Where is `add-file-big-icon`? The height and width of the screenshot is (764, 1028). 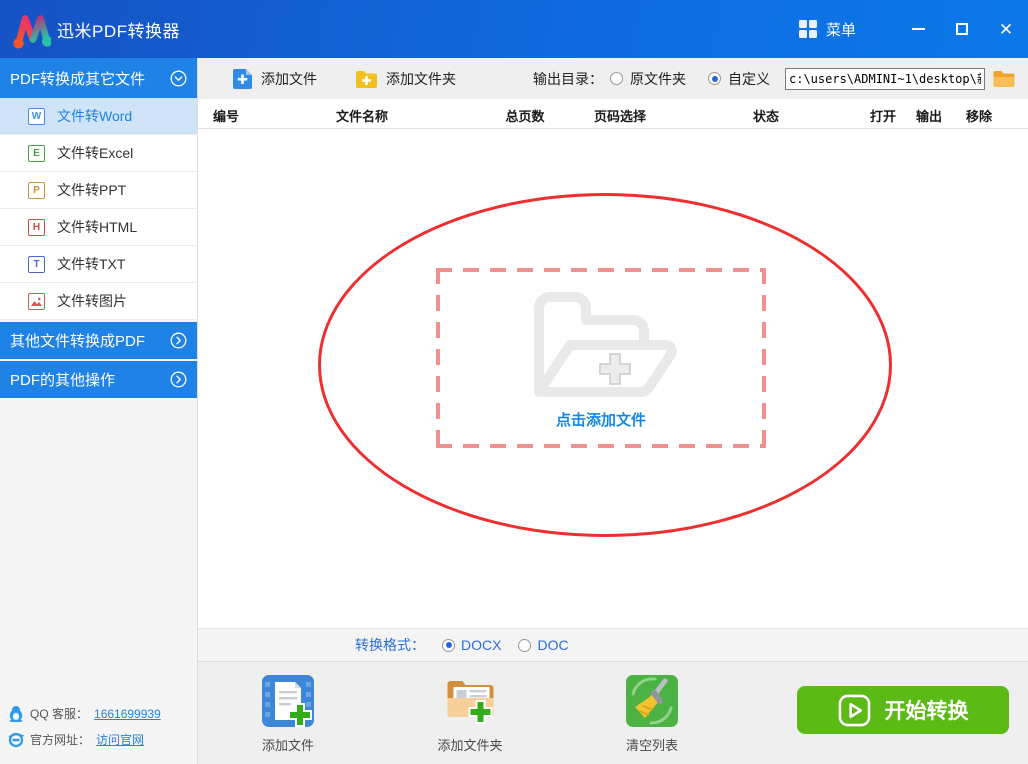
add-file-big-icon is located at coordinates (288, 701).